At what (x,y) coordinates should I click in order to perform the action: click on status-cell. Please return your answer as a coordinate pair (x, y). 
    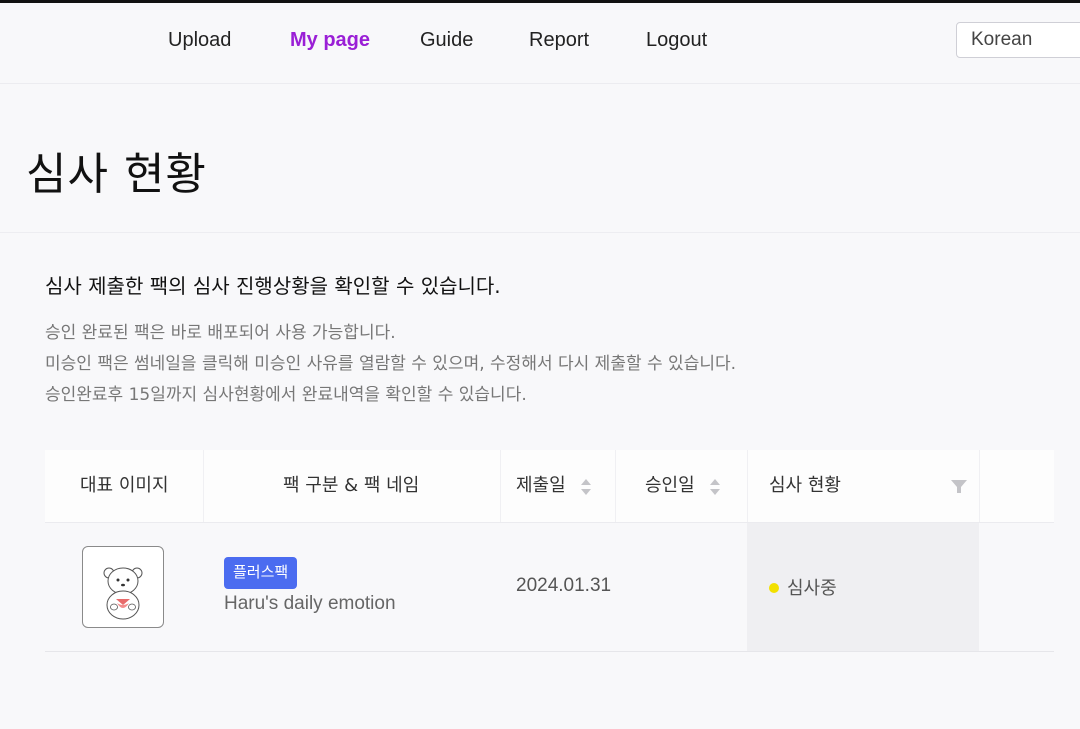
    Looking at the image, I should click on (863, 587).